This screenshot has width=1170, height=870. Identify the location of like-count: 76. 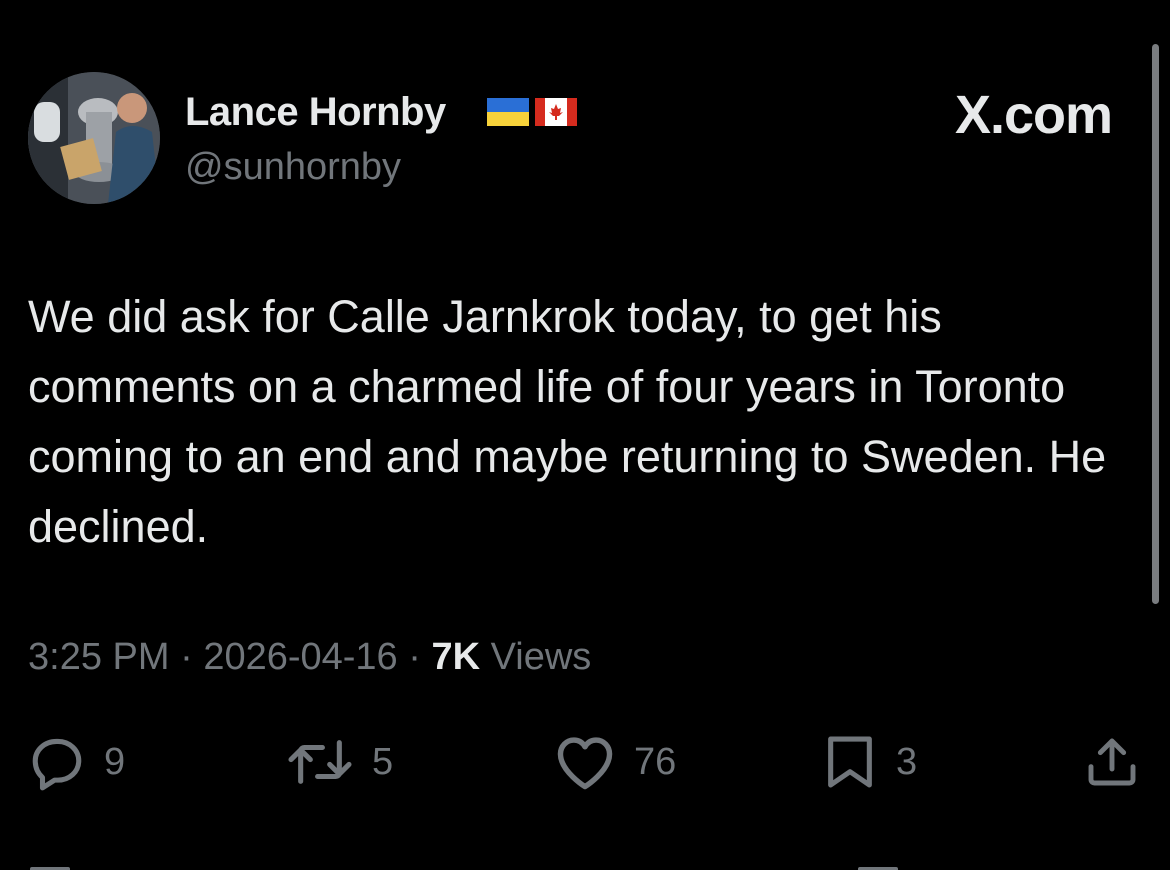
(655, 761).